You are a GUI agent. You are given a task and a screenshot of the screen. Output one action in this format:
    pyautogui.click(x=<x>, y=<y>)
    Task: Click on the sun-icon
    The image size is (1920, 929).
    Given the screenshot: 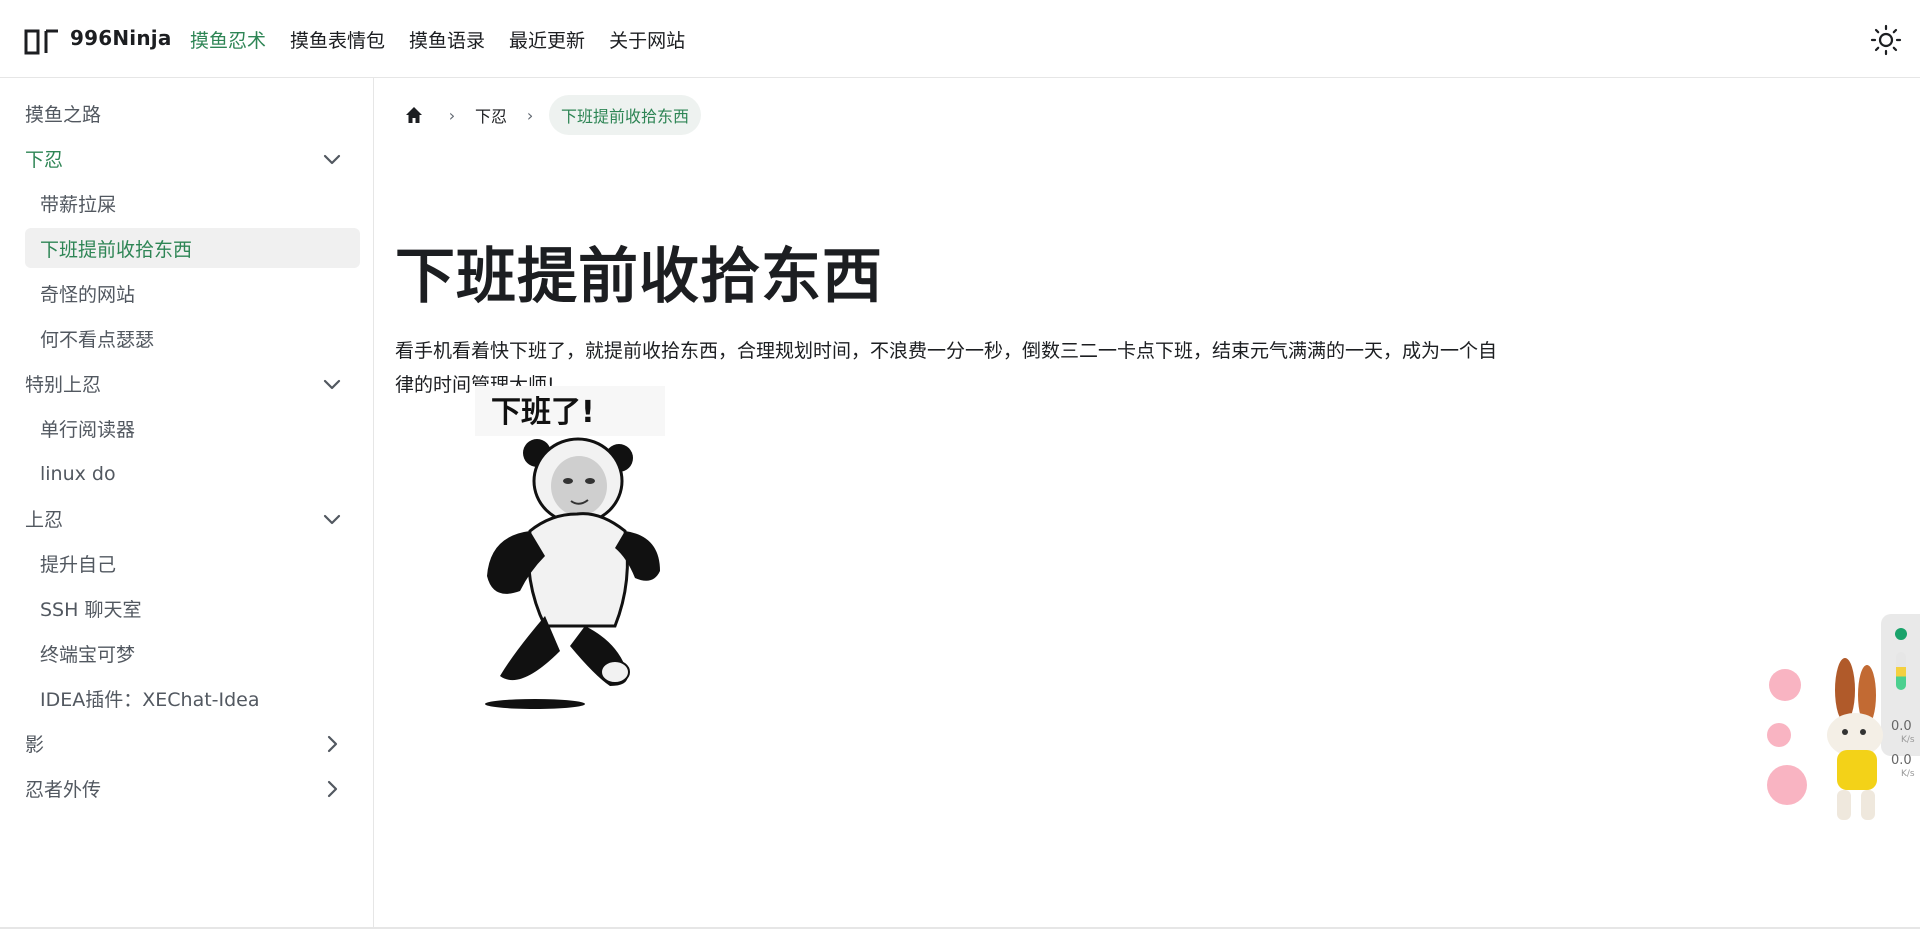 What is the action you would take?
    pyautogui.click(x=1886, y=40)
    